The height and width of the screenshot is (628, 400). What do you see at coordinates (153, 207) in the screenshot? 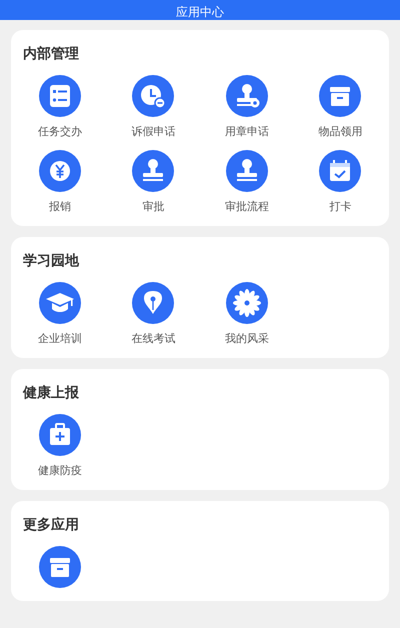
I see `app-label: 审批` at bounding box center [153, 207].